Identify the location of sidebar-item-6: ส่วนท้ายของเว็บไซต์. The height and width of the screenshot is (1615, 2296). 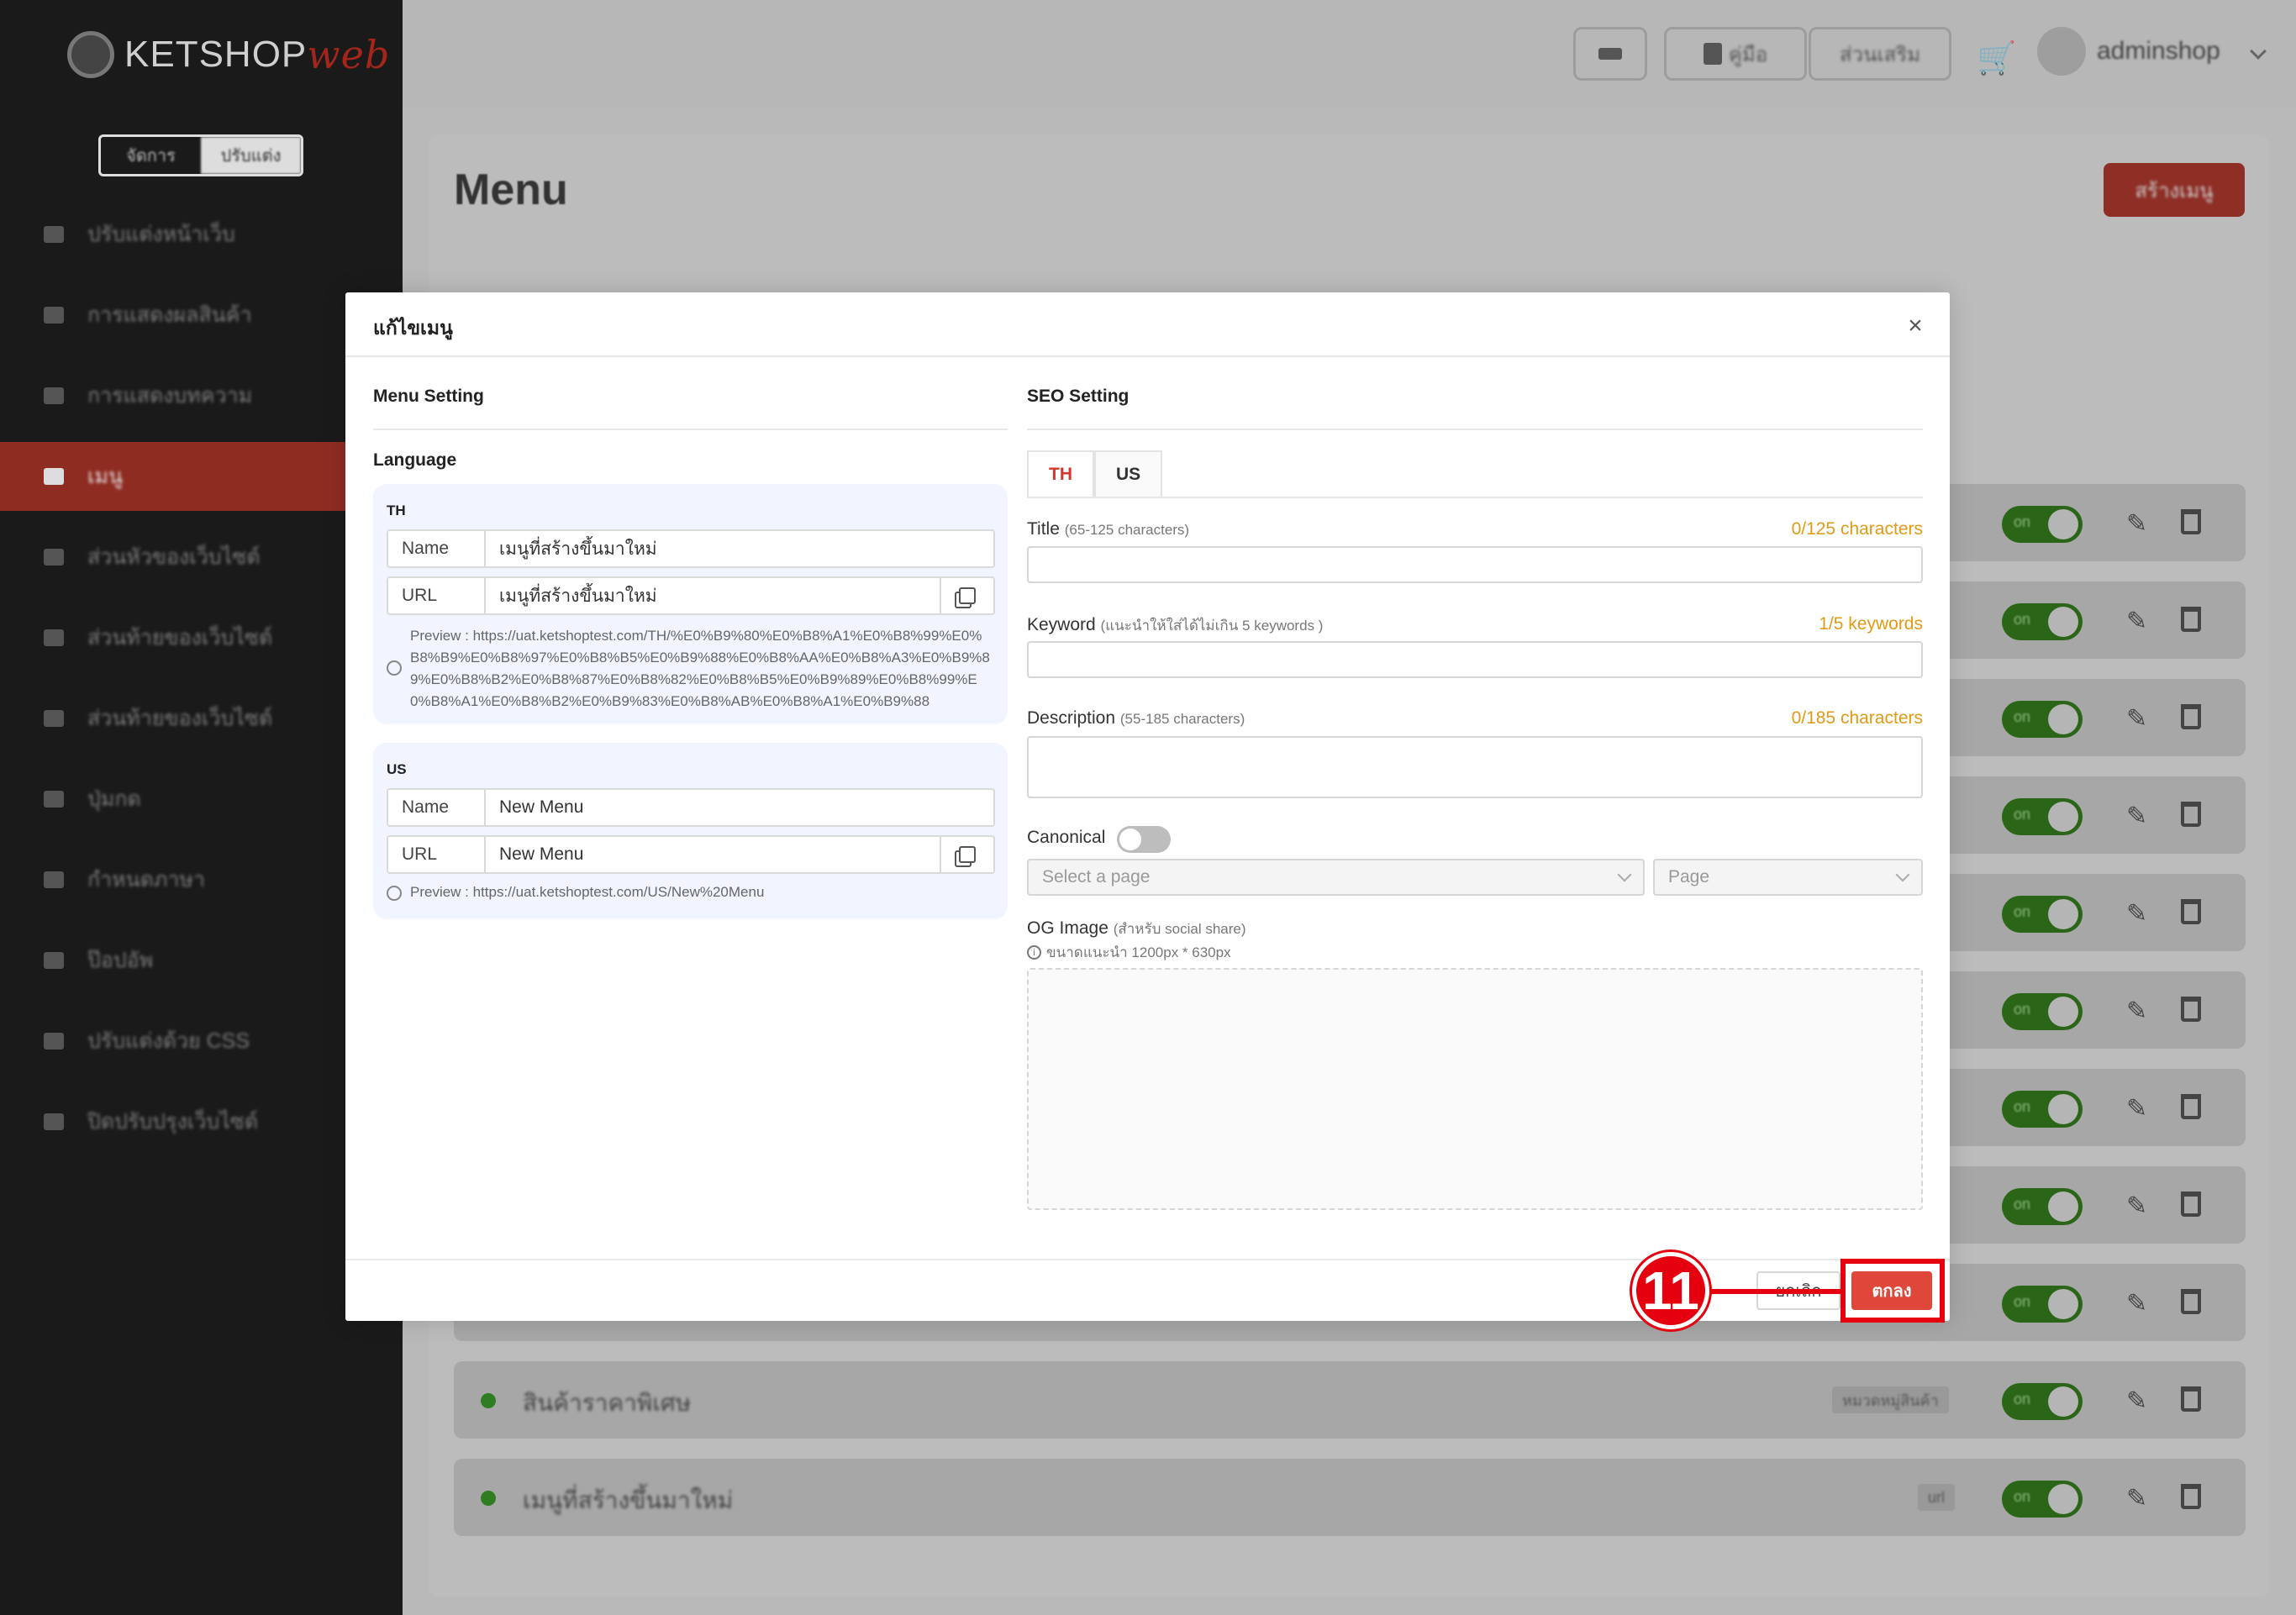
(201, 638).